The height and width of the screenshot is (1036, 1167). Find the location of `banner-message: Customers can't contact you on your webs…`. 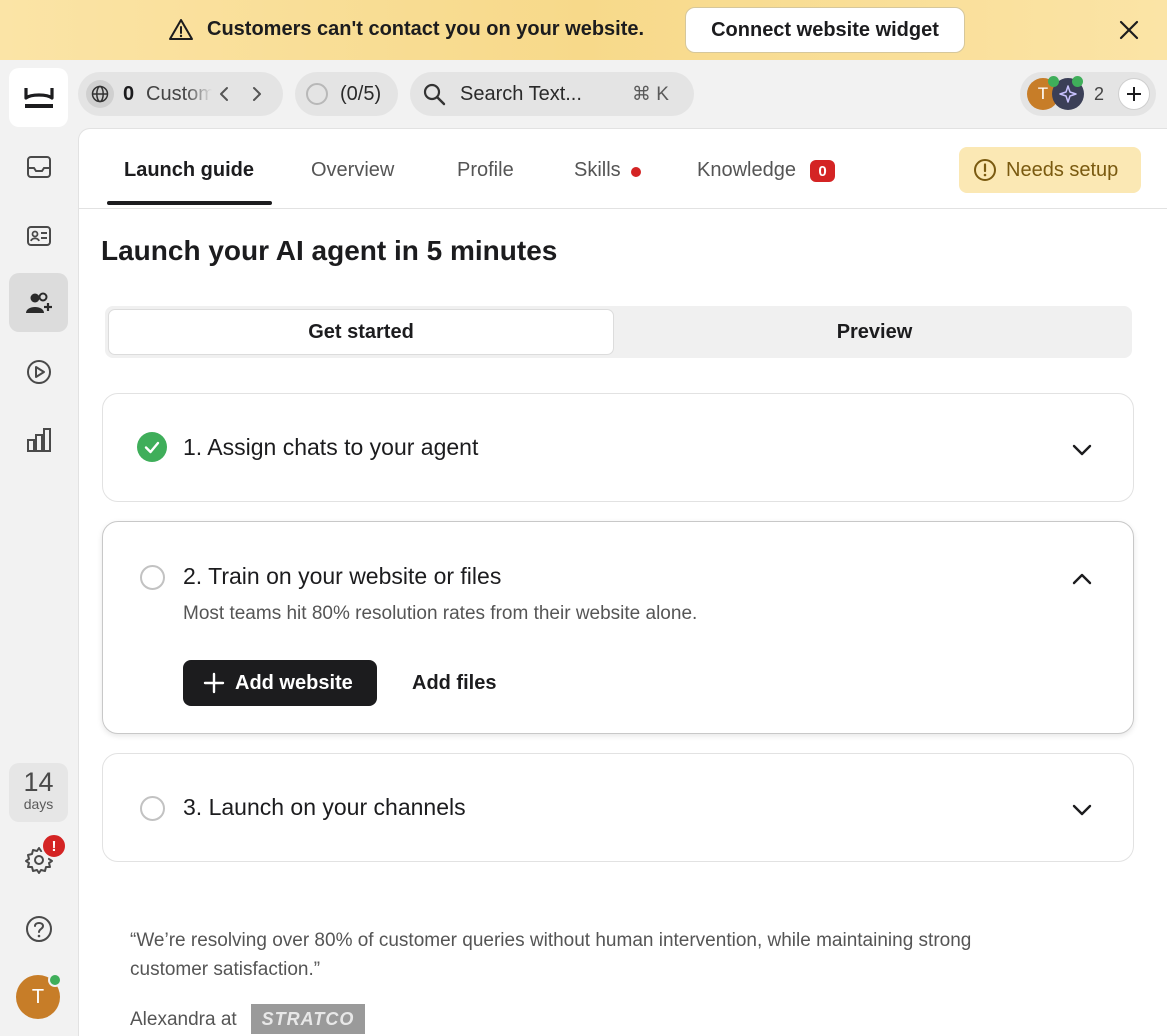

banner-message: Customers can't contact you on your webs… is located at coordinates (426, 29).